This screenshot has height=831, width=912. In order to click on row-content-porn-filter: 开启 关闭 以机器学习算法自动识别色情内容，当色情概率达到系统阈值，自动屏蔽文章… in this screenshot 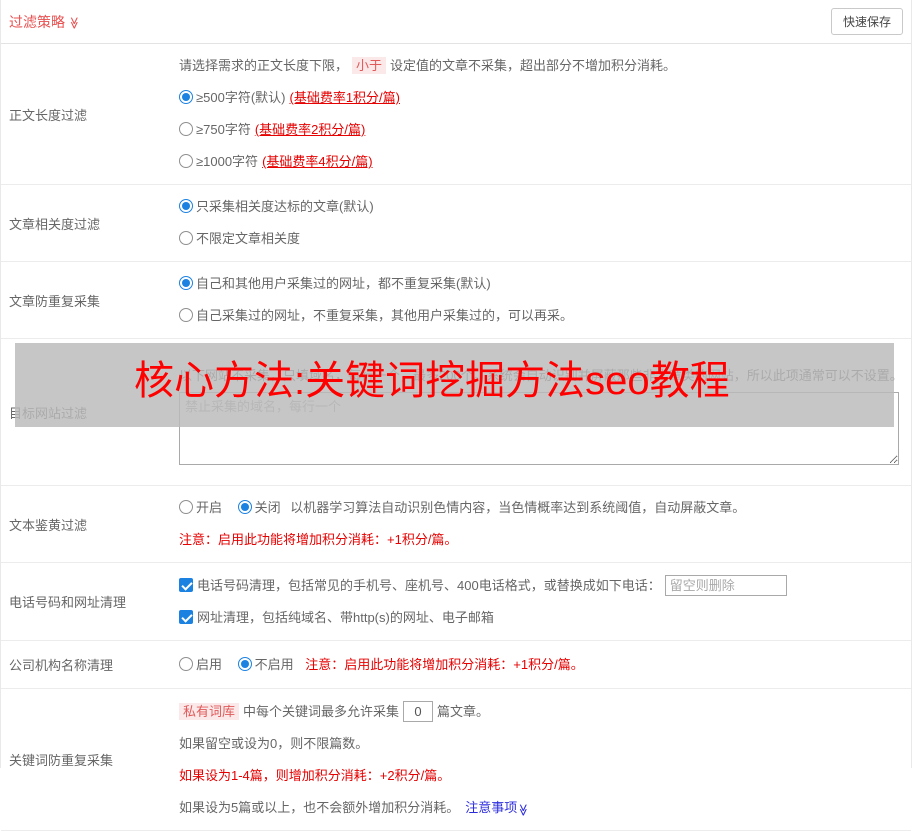, I will do `click(545, 524)`.